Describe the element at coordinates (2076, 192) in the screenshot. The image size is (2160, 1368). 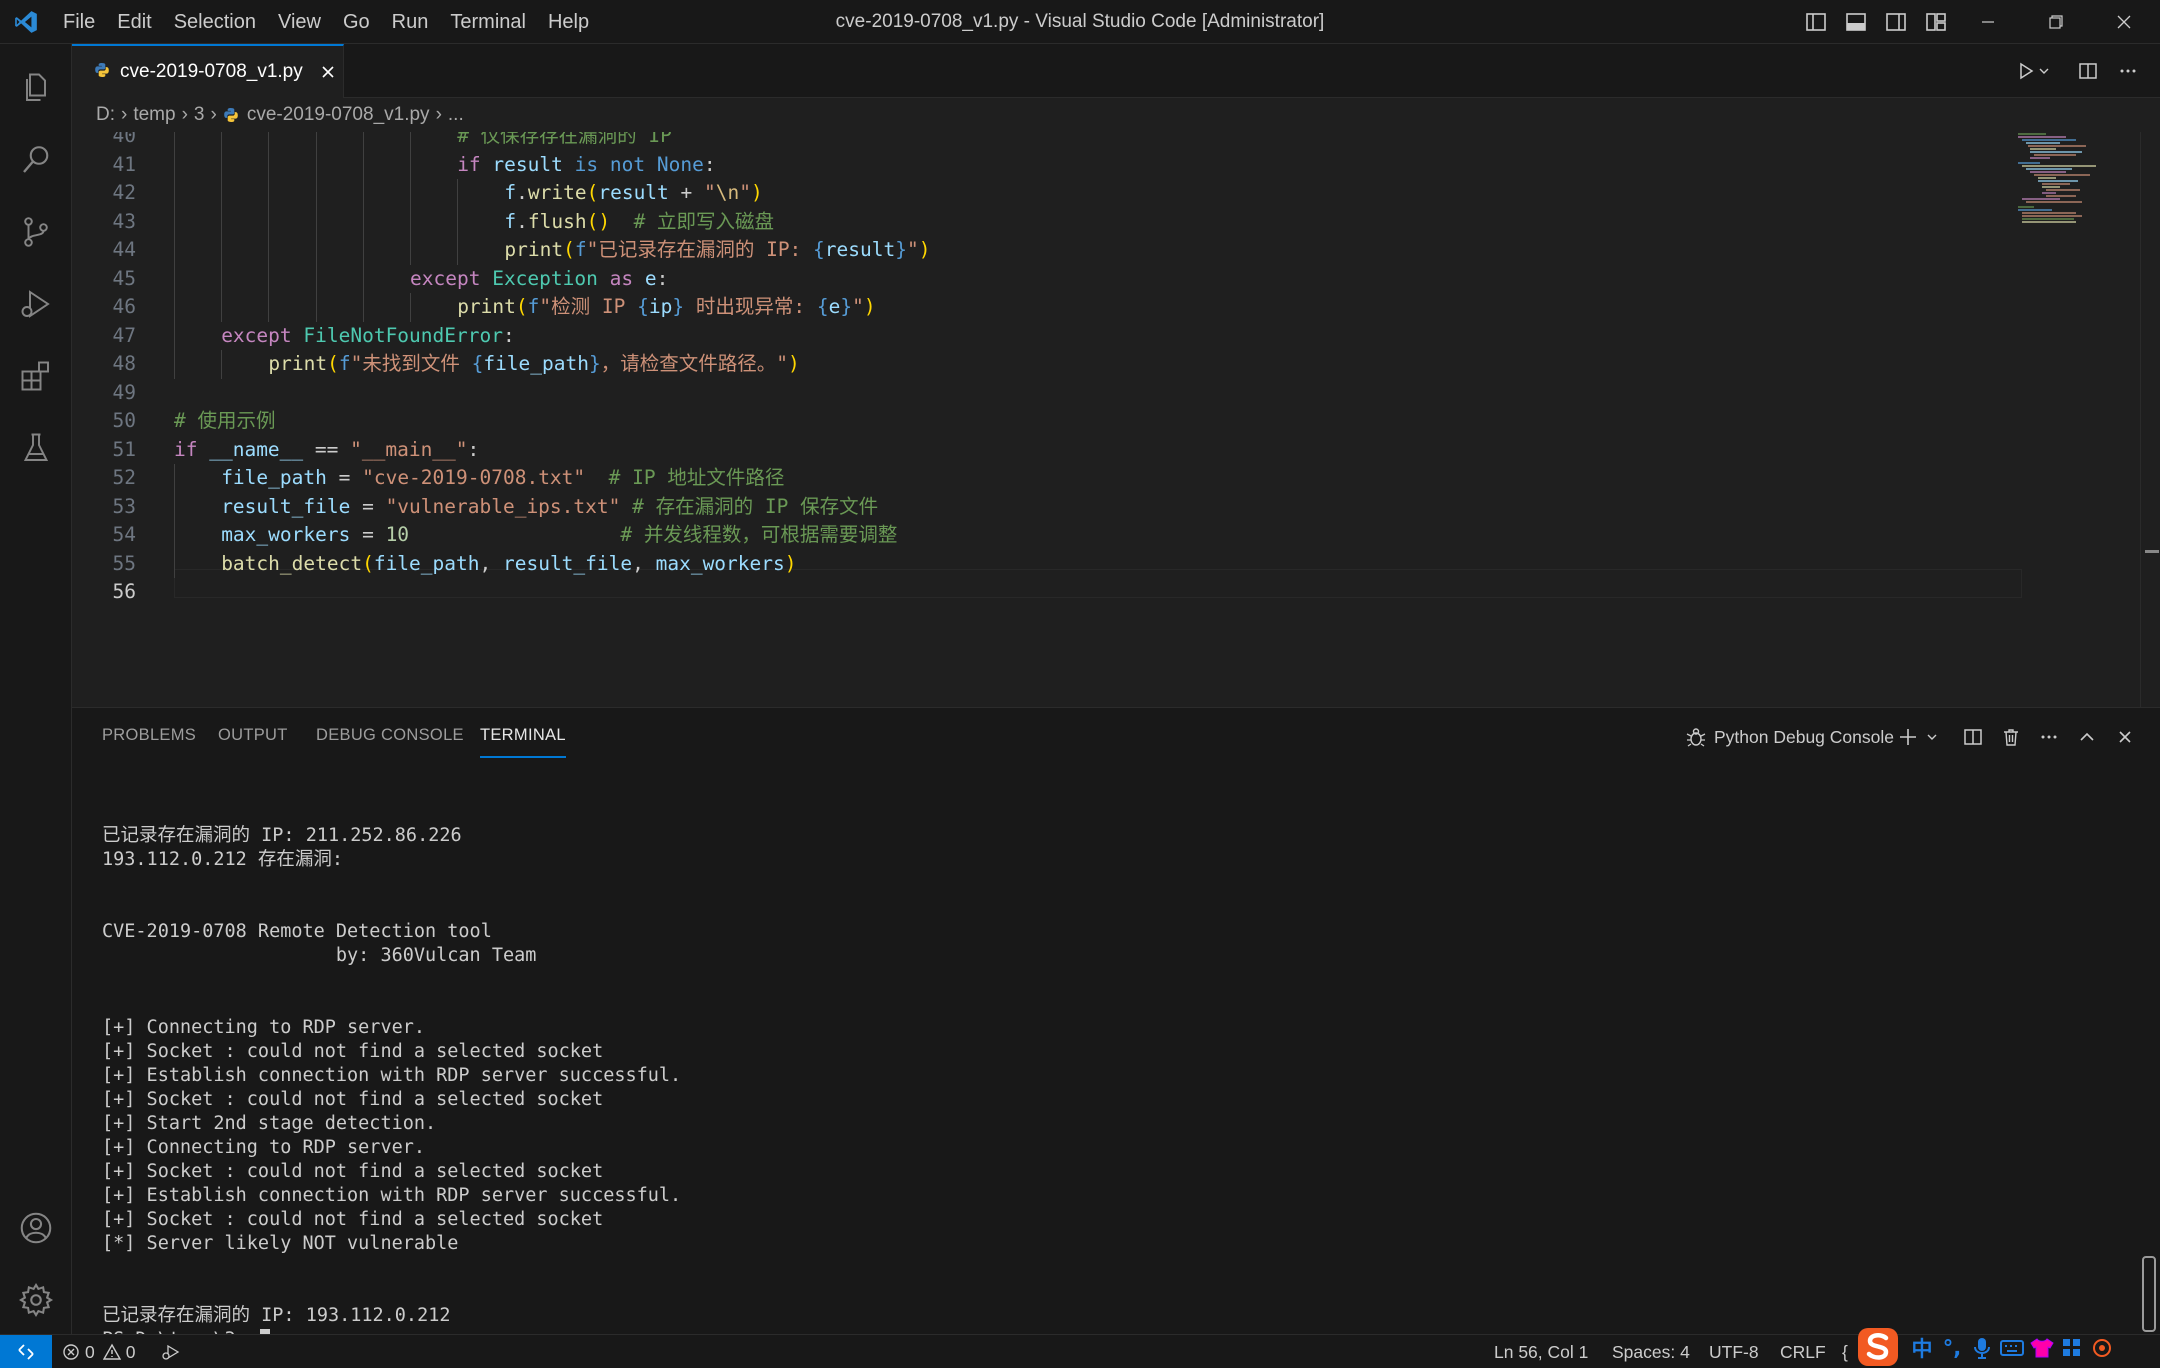
I see `minimap` at that location.